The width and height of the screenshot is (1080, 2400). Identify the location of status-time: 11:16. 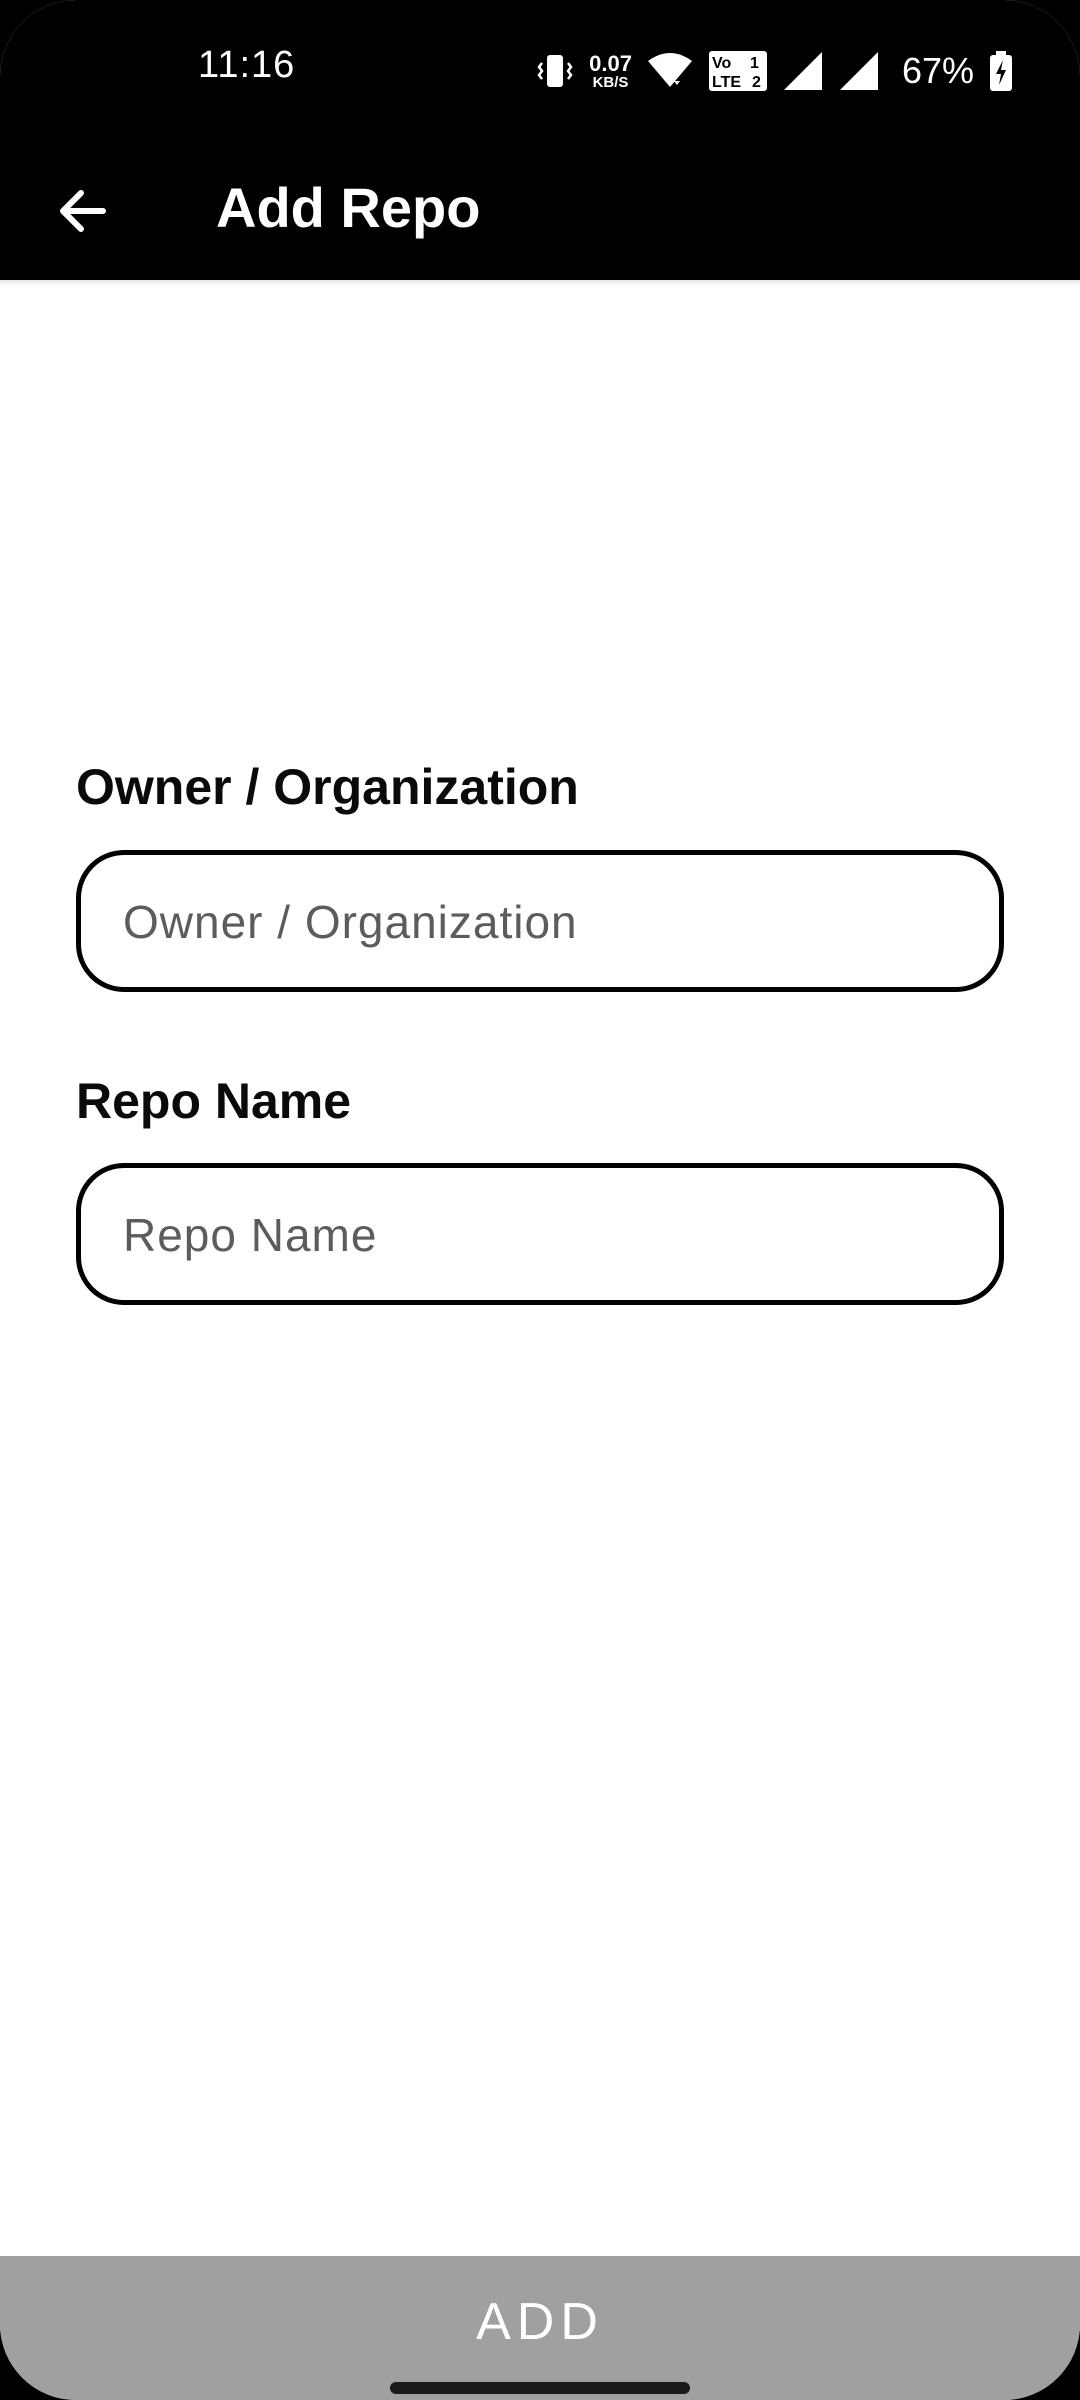
(247, 65).